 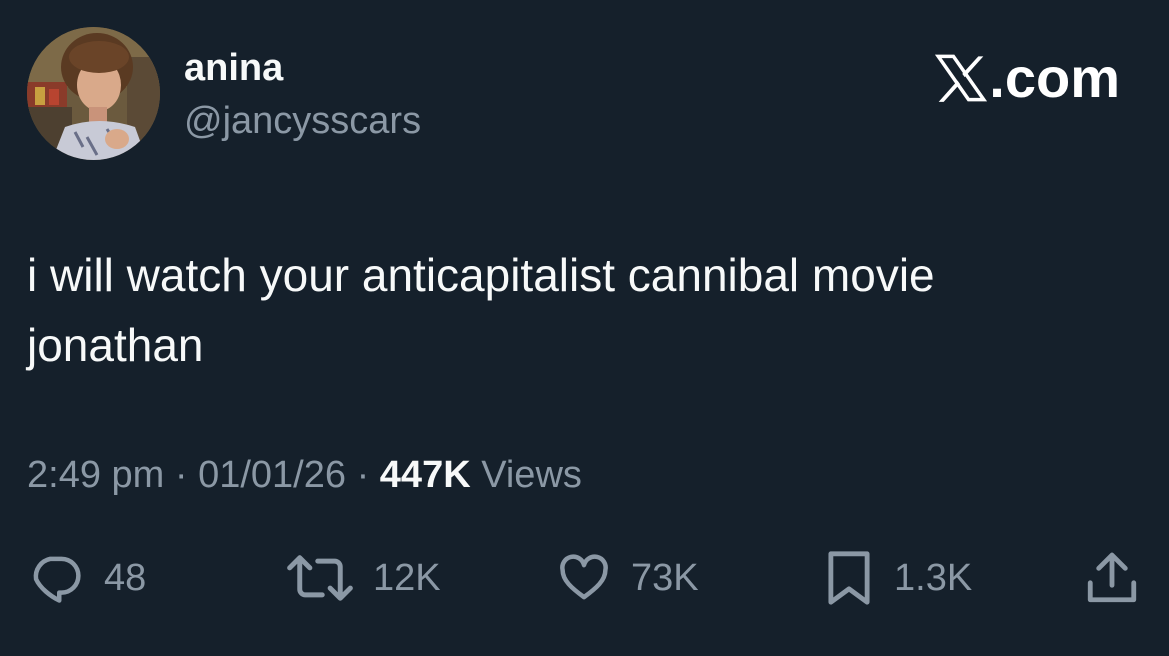 I want to click on brand-watermark: .com, so click(x=1027, y=78).